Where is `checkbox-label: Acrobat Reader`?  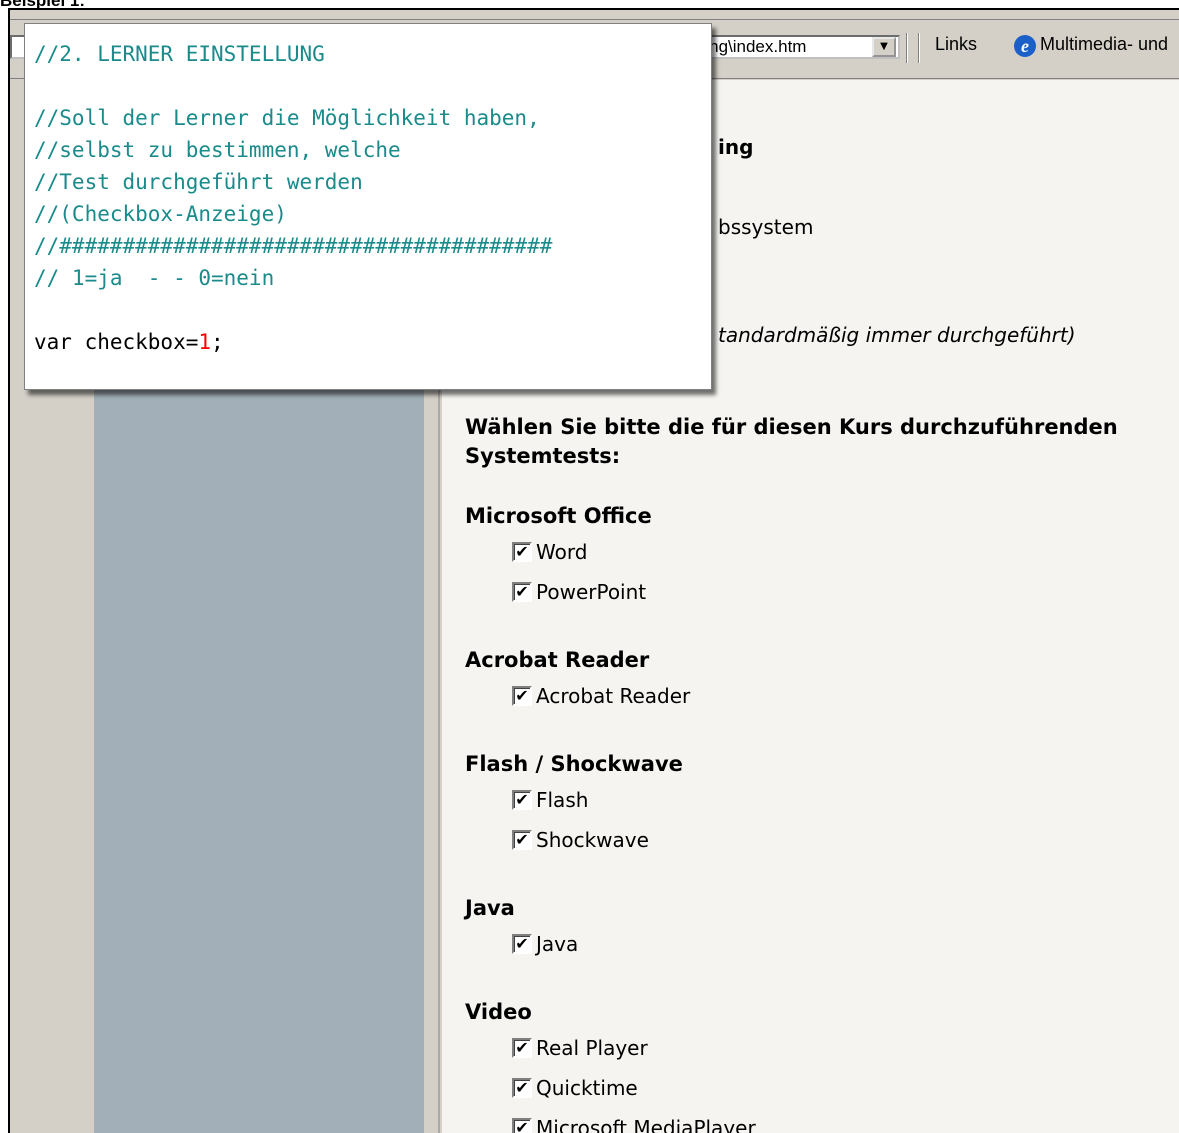
checkbox-label: Acrobat Reader is located at coordinates (613, 696).